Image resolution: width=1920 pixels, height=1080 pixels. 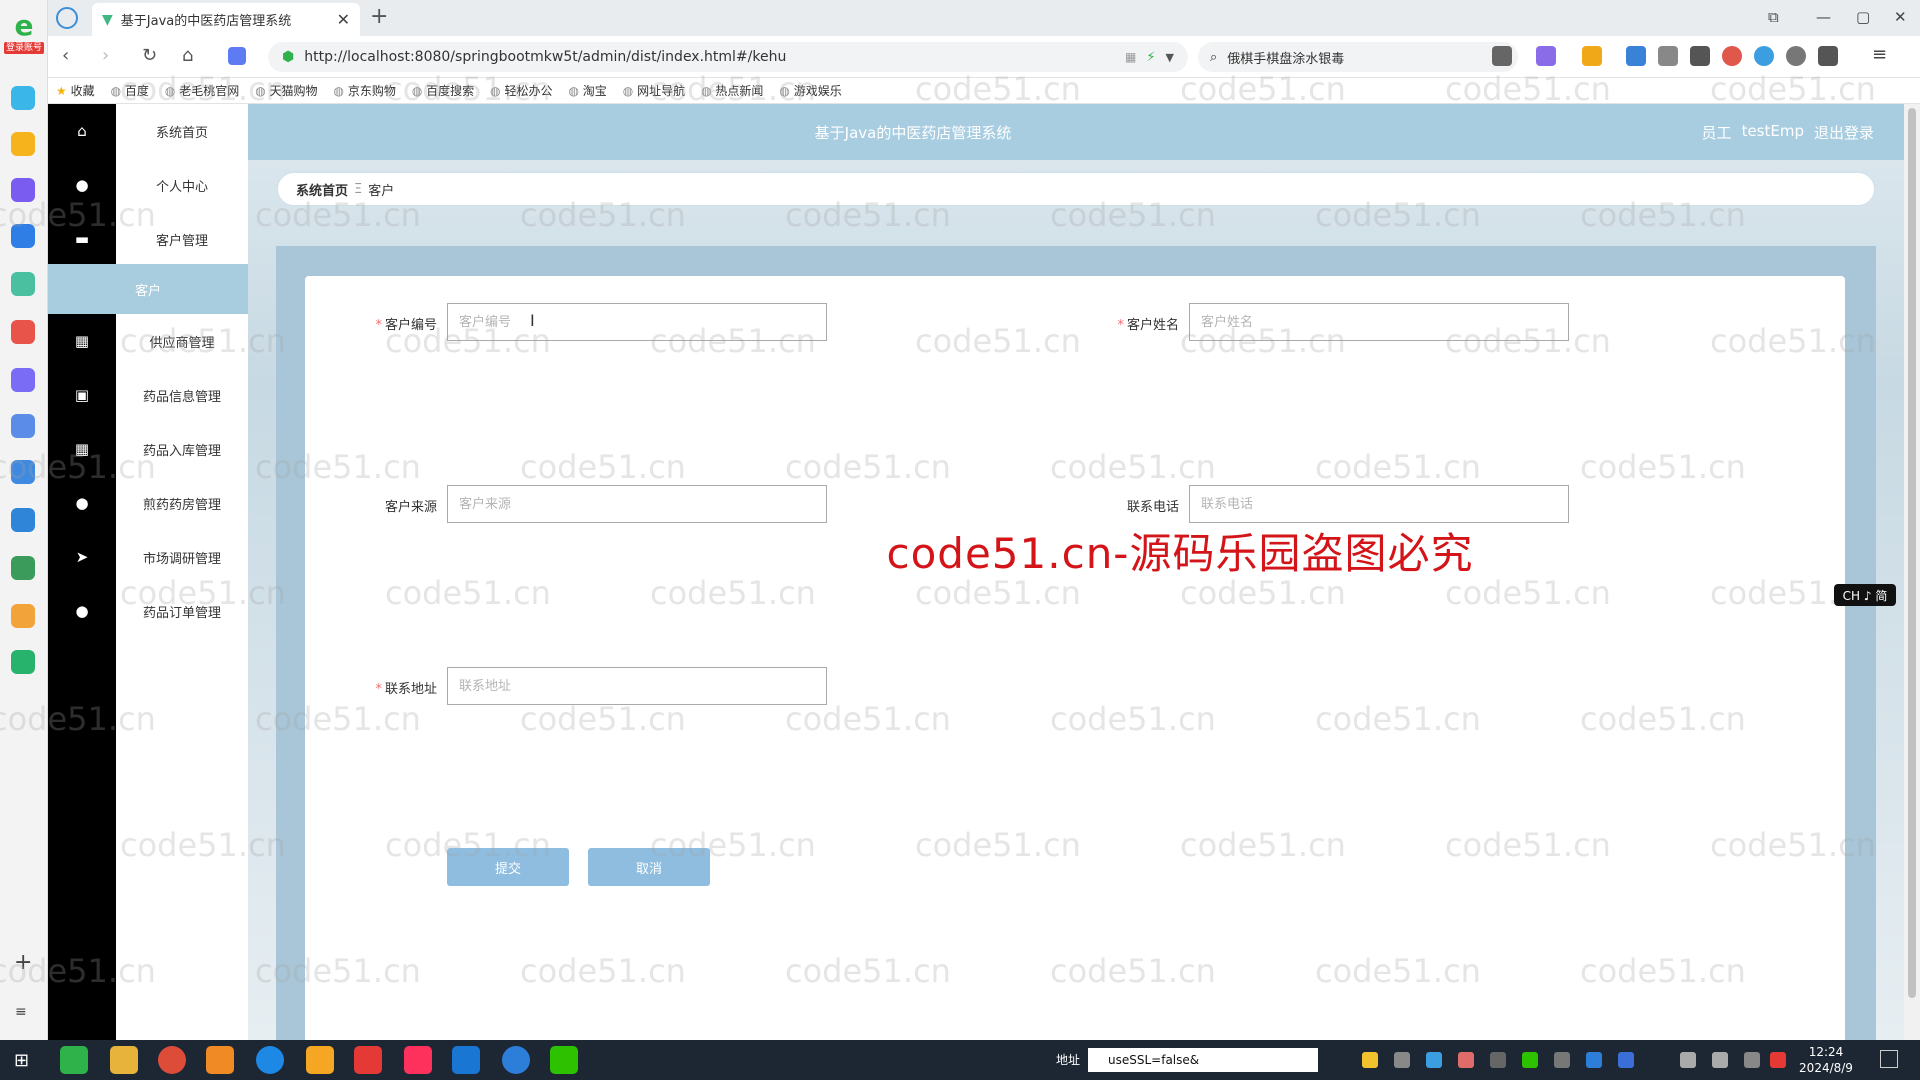 What do you see at coordinates (1863, 17) in the screenshot?
I see `maximize-icon: ▢` at bounding box center [1863, 17].